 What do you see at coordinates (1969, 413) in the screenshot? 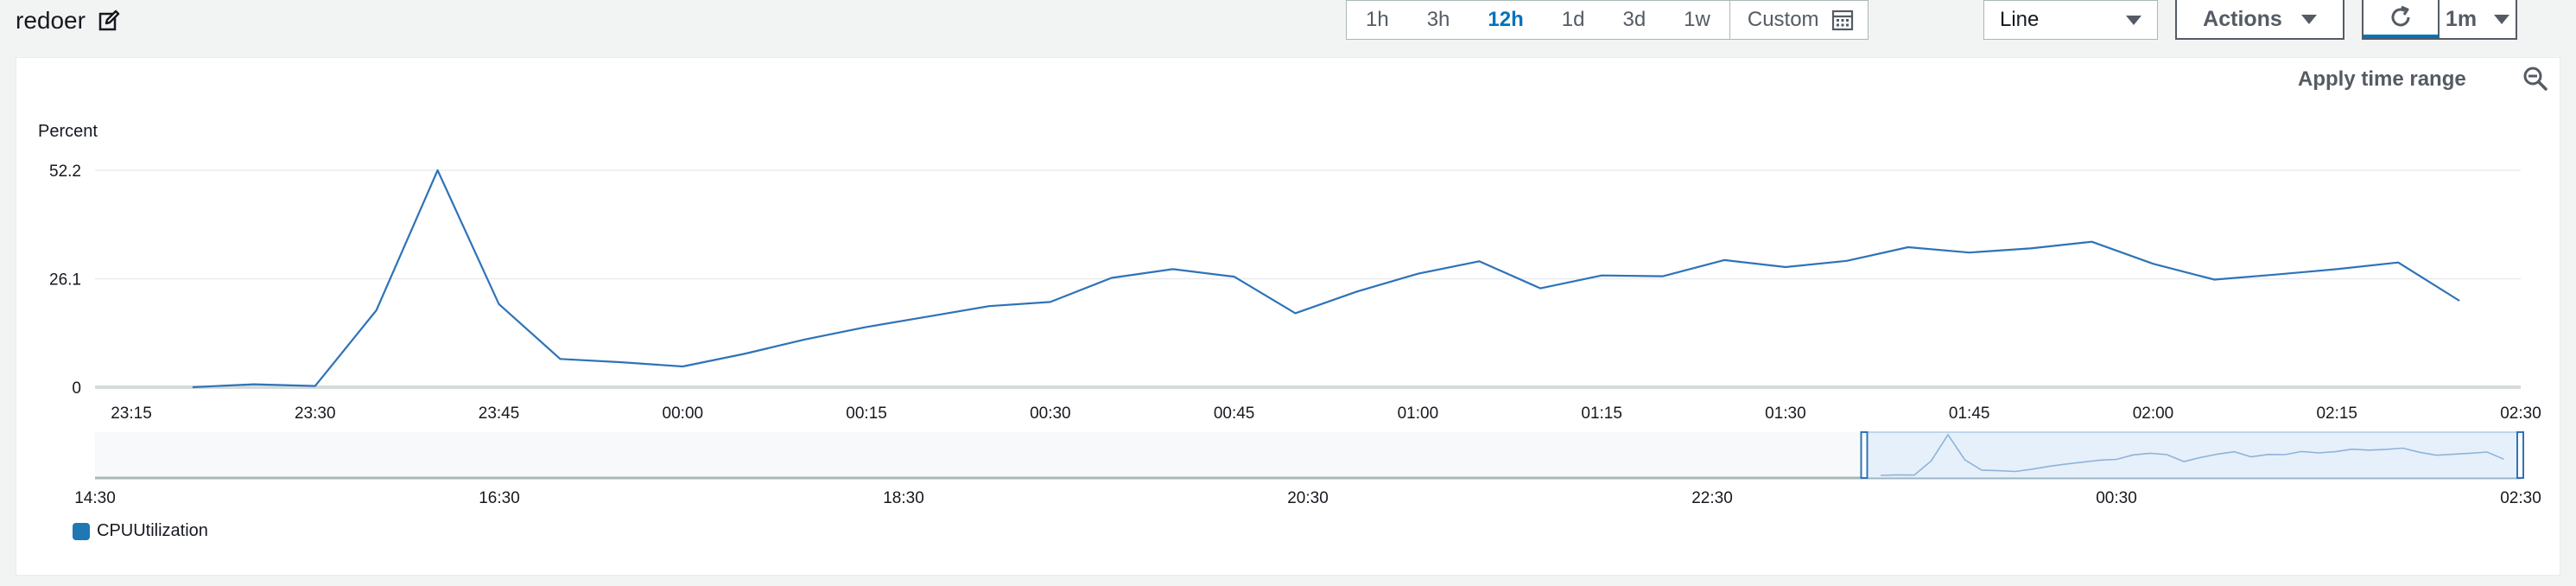
I see `x-tick-label: 01:45` at bounding box center [1969, 413].